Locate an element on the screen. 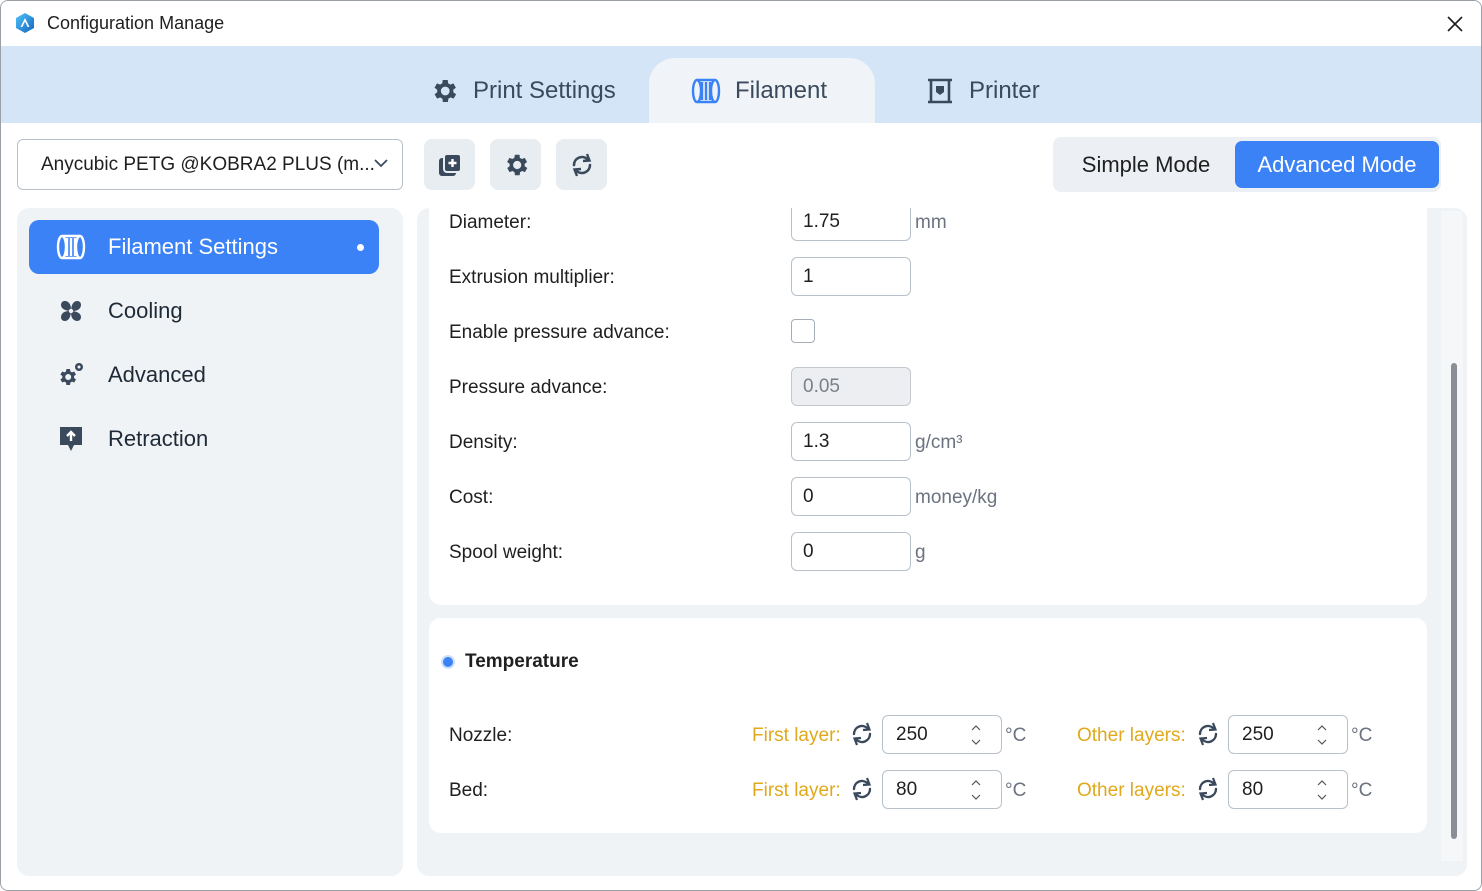 The width and height of the screenshot is (1482, 891). diameter-input is located at coordinates (851, 224).